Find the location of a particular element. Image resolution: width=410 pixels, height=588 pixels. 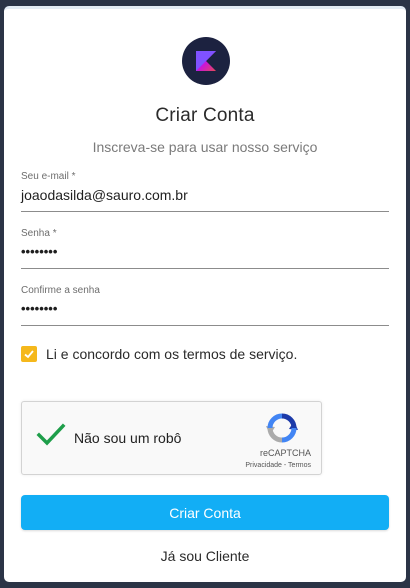

terms-row: Li e concordo com os termos de serviço. is located at coordinates (159, 354).